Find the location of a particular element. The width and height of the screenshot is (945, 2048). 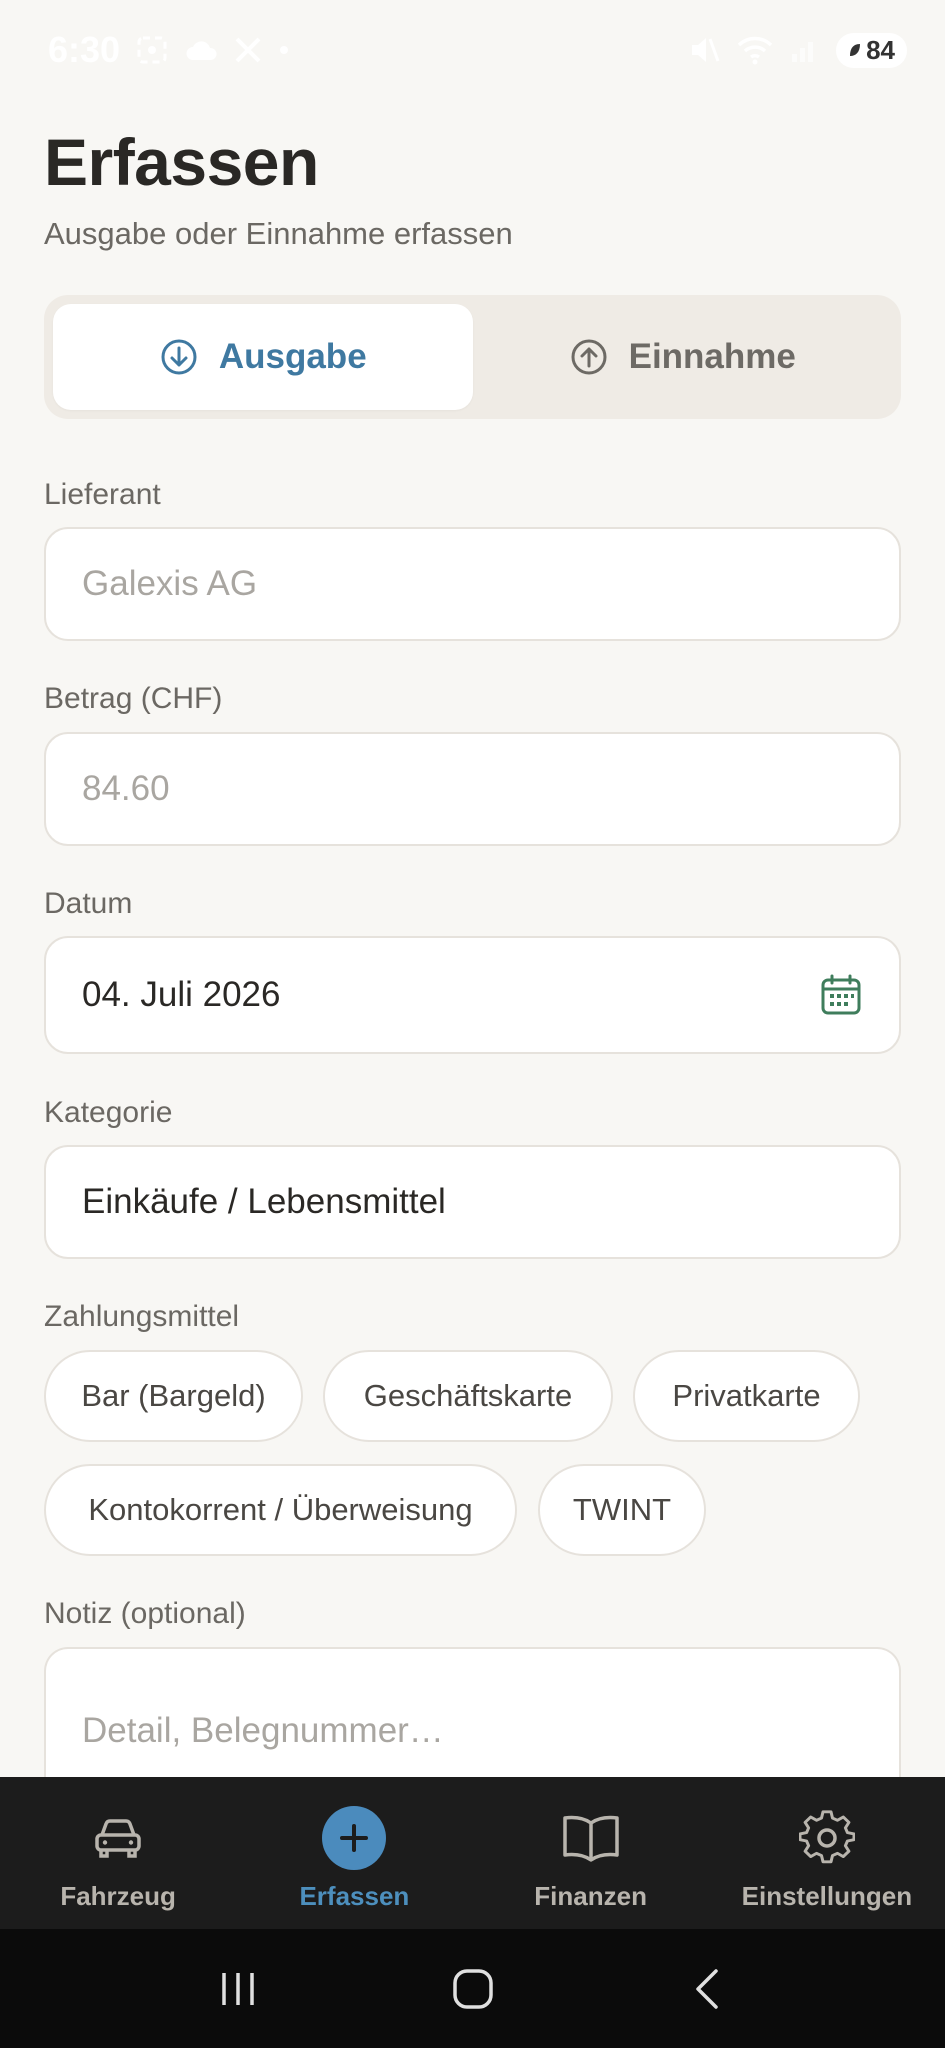

page-subtitle: Ausgabe oder Einnahme erfassen is located at coordinates (278, 233).